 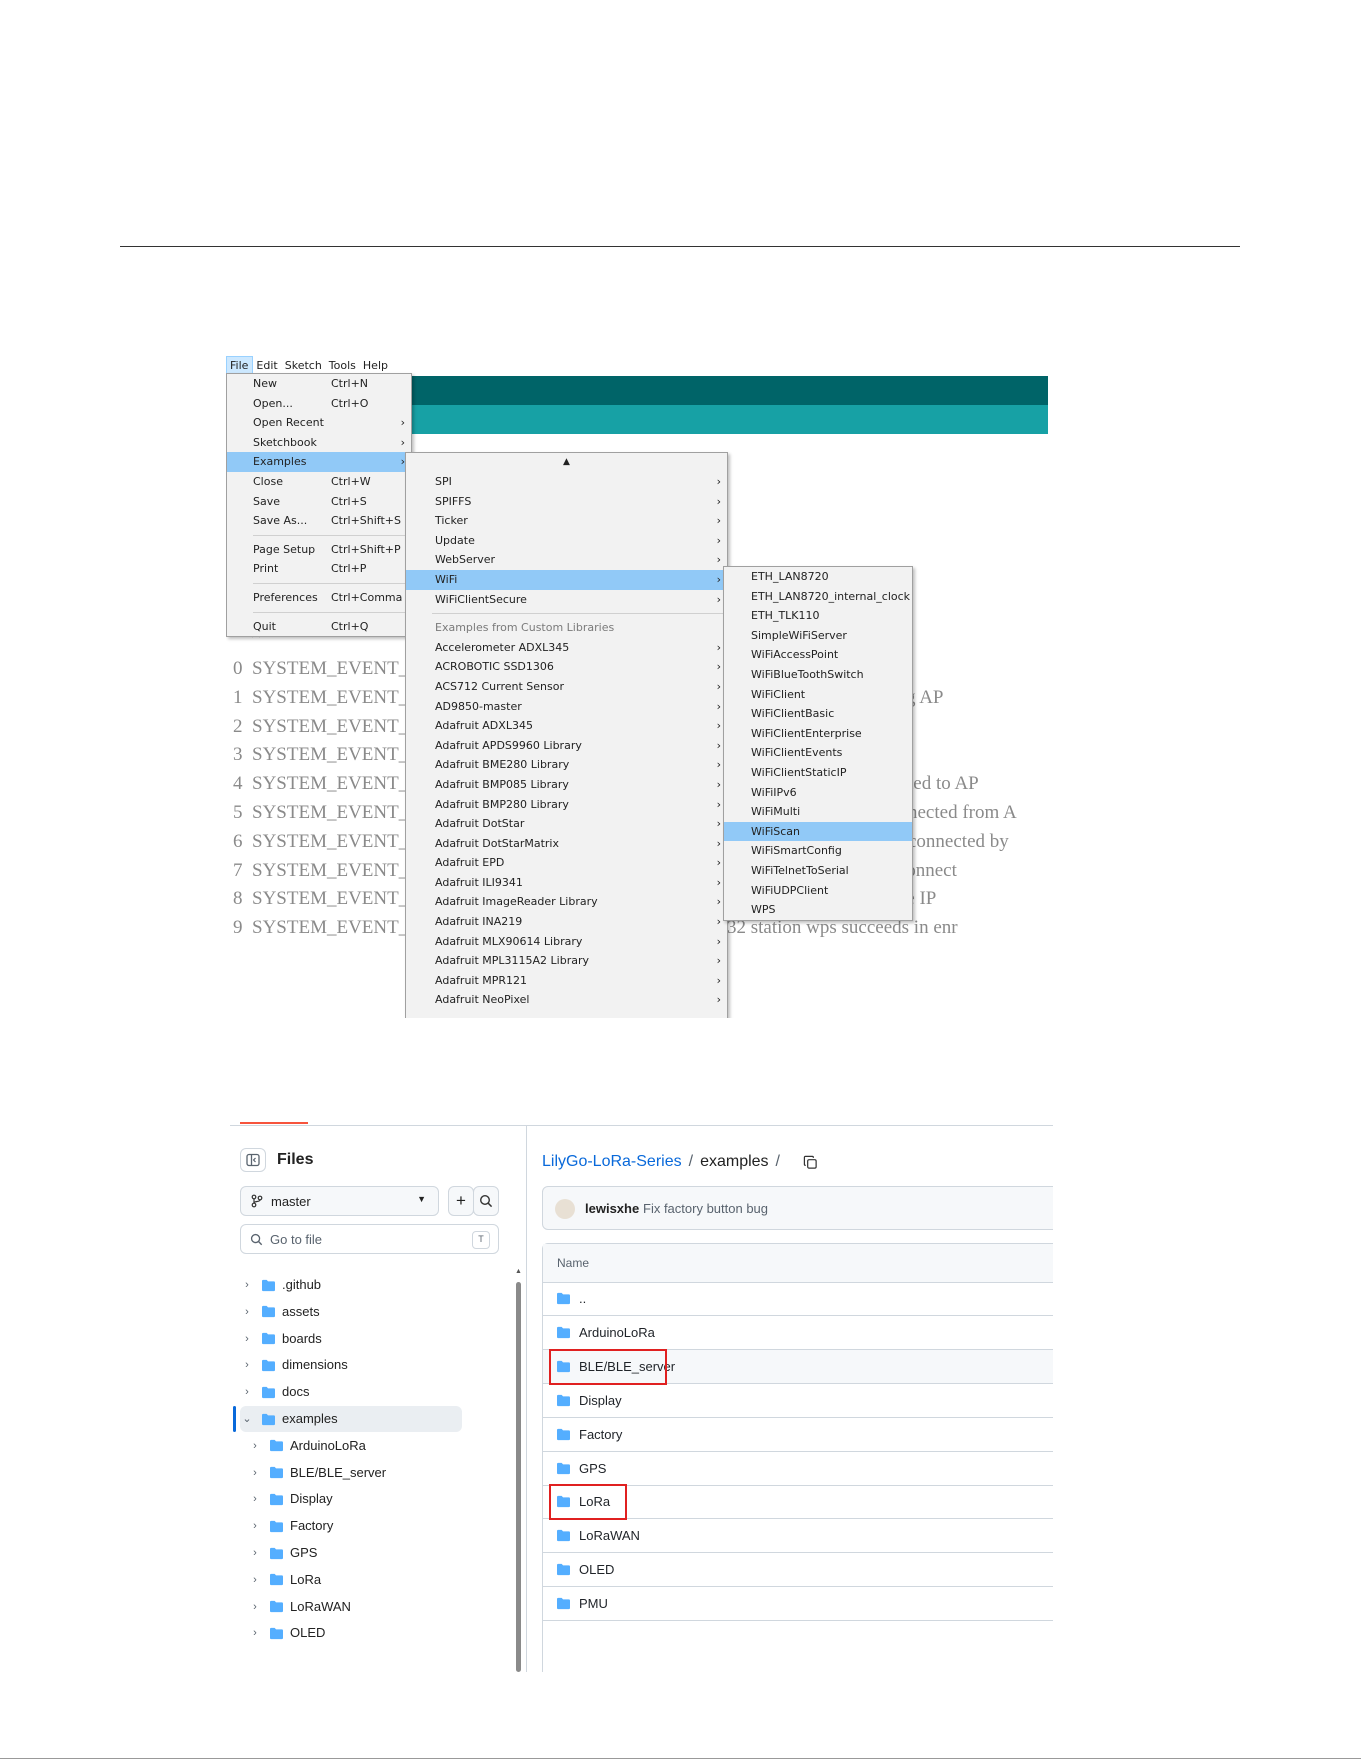 I want to click on examples-menu-item-webserver: WebServer ›, so click(x=566, y=560).